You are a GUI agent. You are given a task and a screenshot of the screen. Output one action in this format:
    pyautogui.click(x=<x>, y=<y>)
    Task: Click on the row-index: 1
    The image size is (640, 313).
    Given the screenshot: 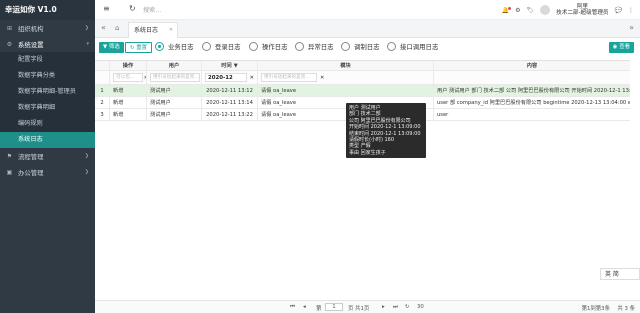 What is the action you would take?
    pyautogui.click(x=102, y=90)
    